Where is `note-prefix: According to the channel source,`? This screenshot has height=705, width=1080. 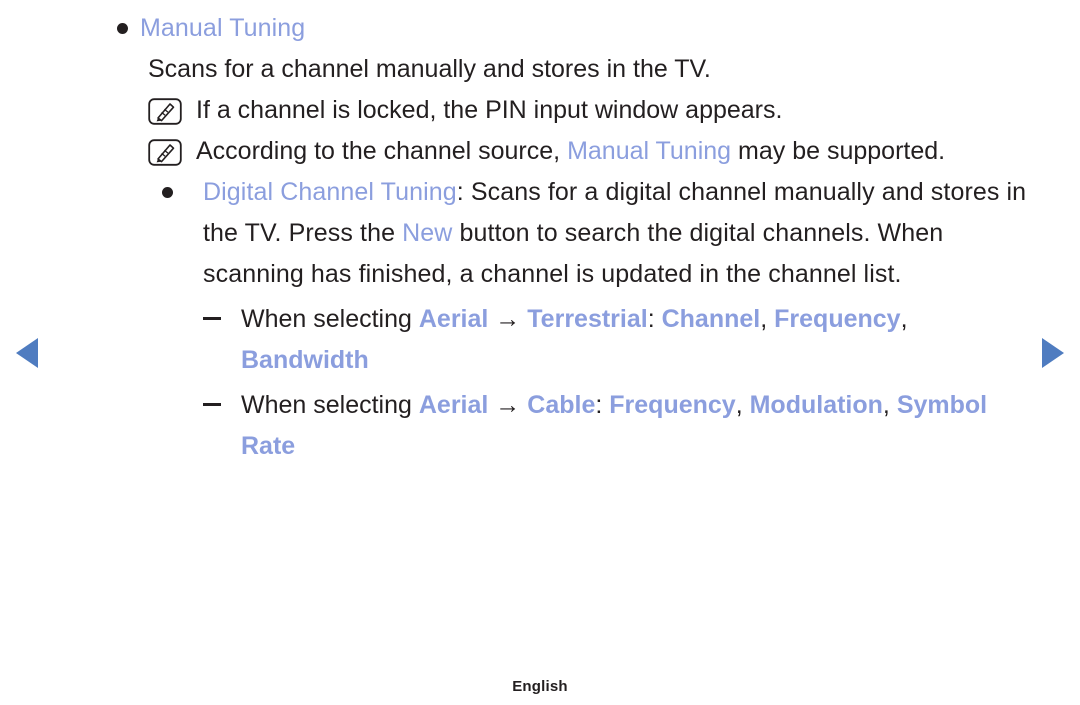 note-prefix: According to the channel source, is located at coordinates (382, 151).